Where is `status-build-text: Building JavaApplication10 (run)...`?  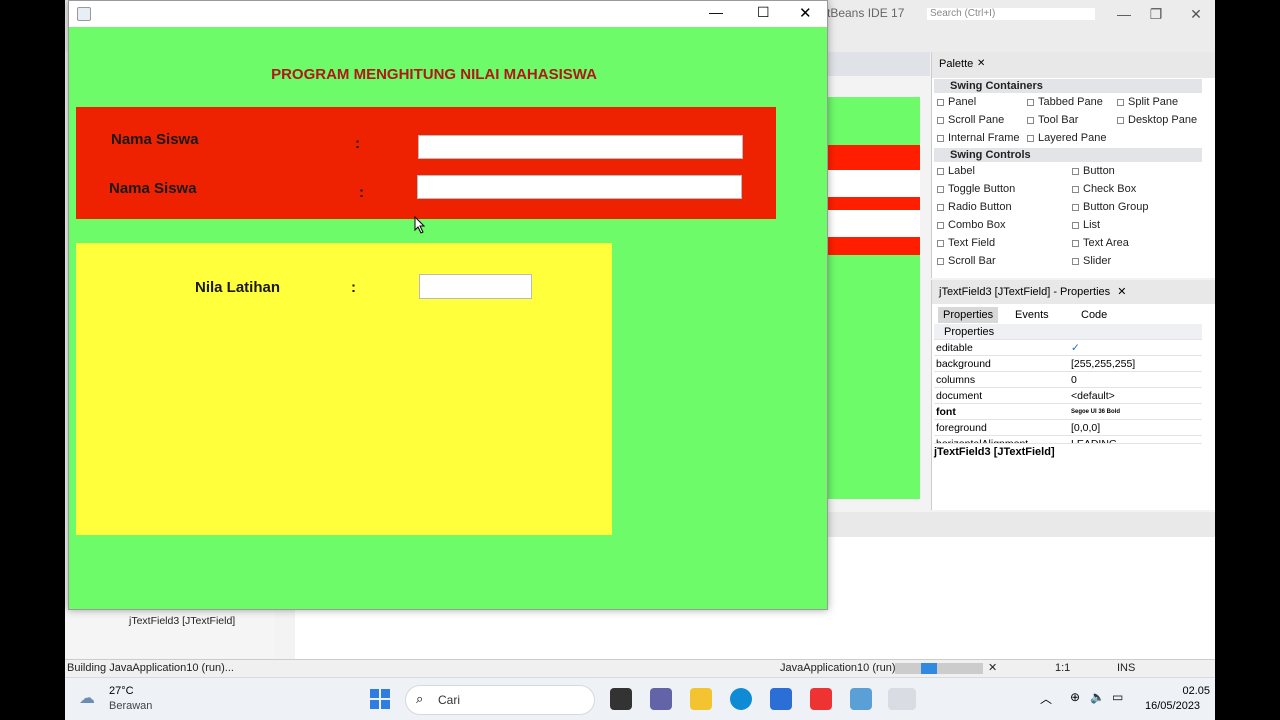
status-build-text: Building JavaApplication10 (run)... is located at coordinates (150, 668).